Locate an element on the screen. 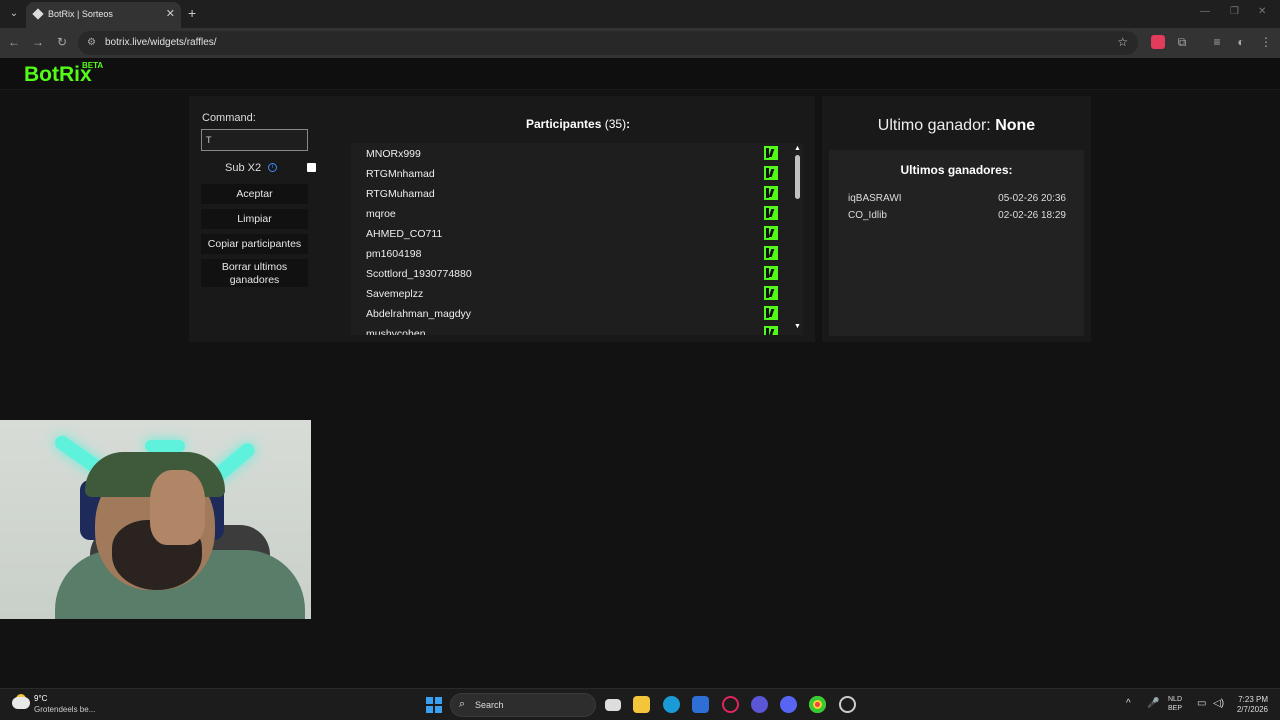 This screenshot has width=1280, height=720. winner-name: iqBASRAWI is located at coordinates (875, 198).